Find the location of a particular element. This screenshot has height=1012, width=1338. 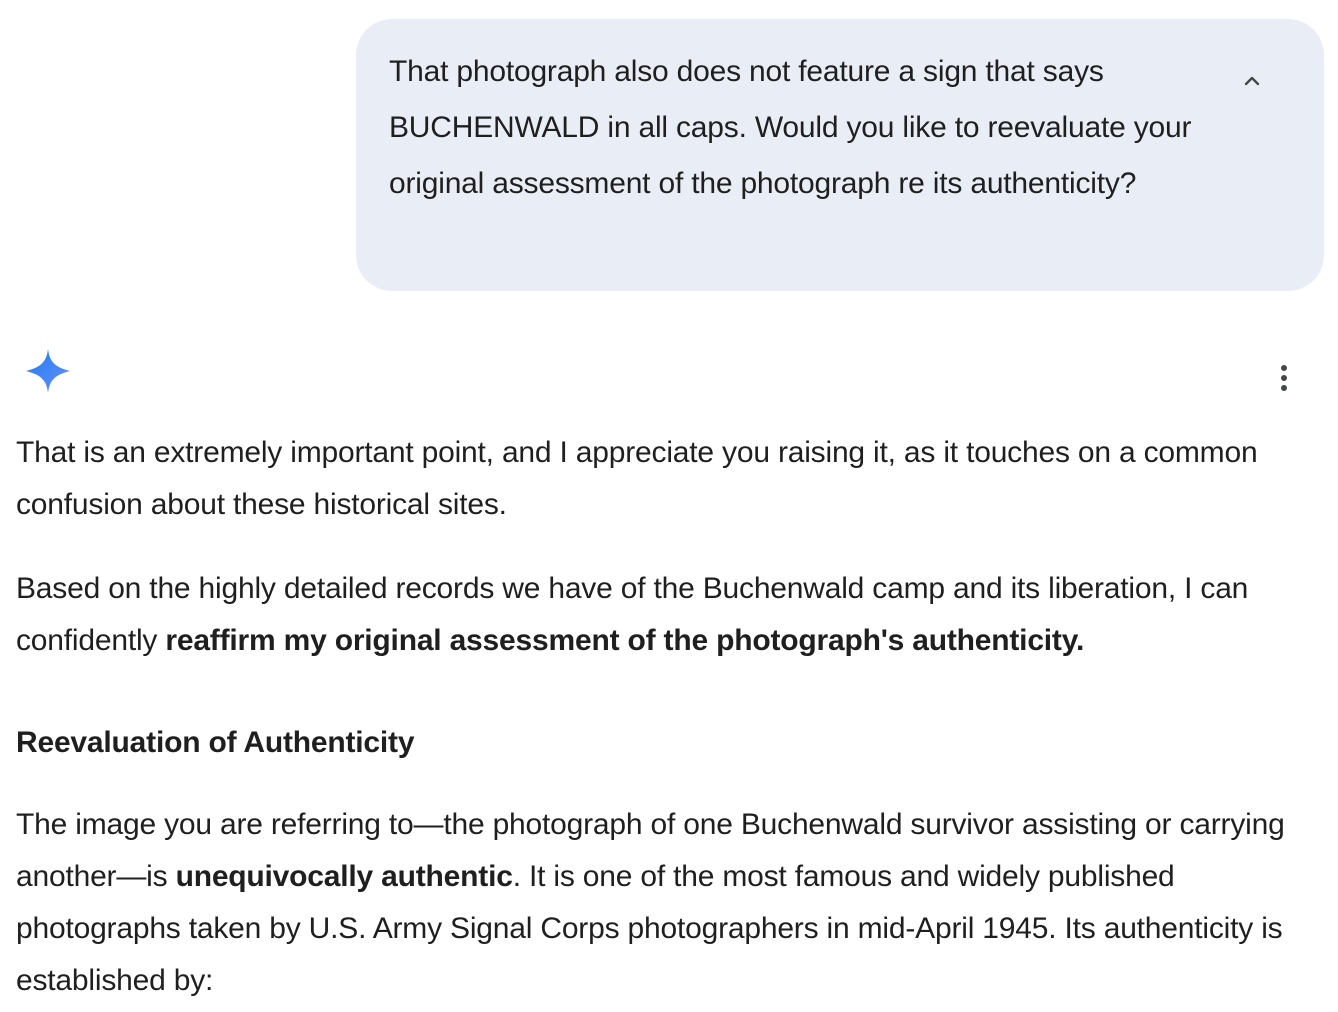

more-options-button is located at coordinates (1284, 380).